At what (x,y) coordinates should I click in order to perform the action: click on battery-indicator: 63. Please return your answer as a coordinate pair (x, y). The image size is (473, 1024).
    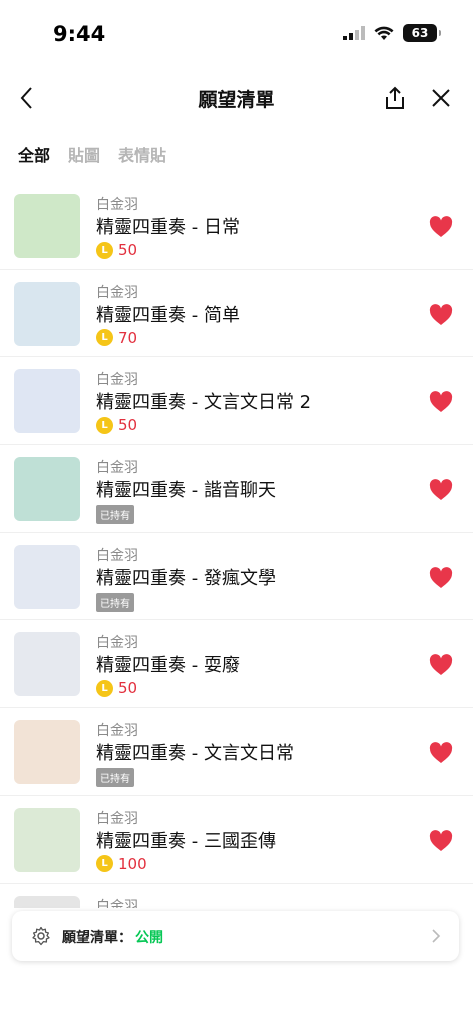
    Looking at the image, I should click on (422, 33).